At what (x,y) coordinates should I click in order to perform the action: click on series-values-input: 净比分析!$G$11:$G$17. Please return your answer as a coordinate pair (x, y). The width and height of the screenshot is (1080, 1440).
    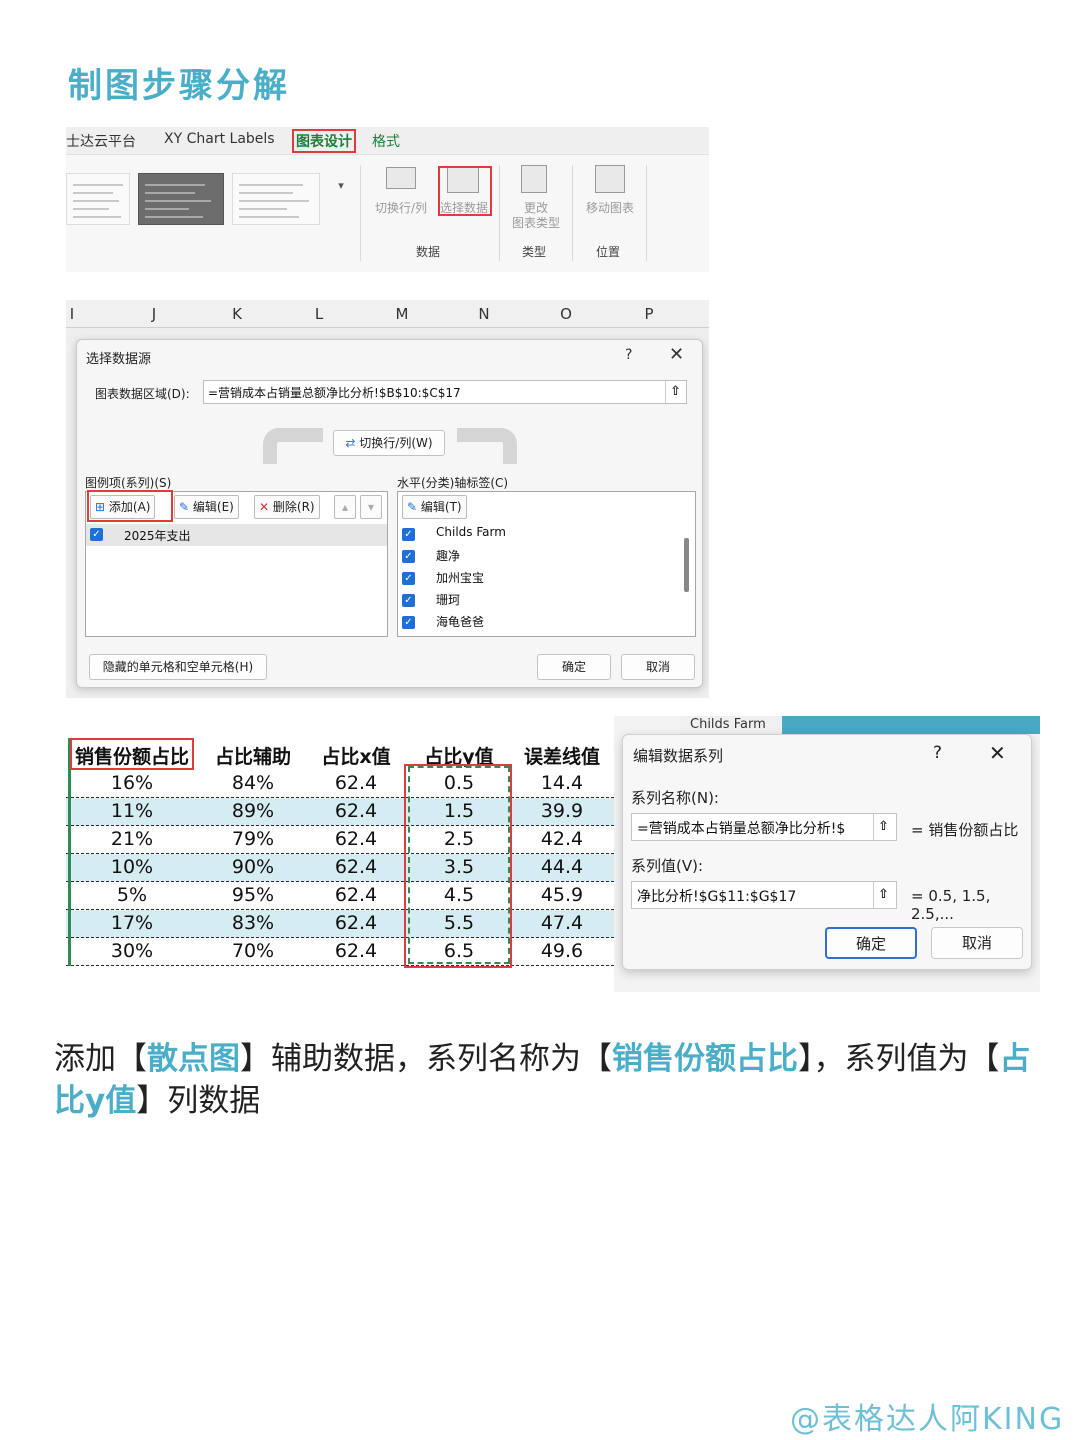
    Looking at the image, I should click on (764, 895).